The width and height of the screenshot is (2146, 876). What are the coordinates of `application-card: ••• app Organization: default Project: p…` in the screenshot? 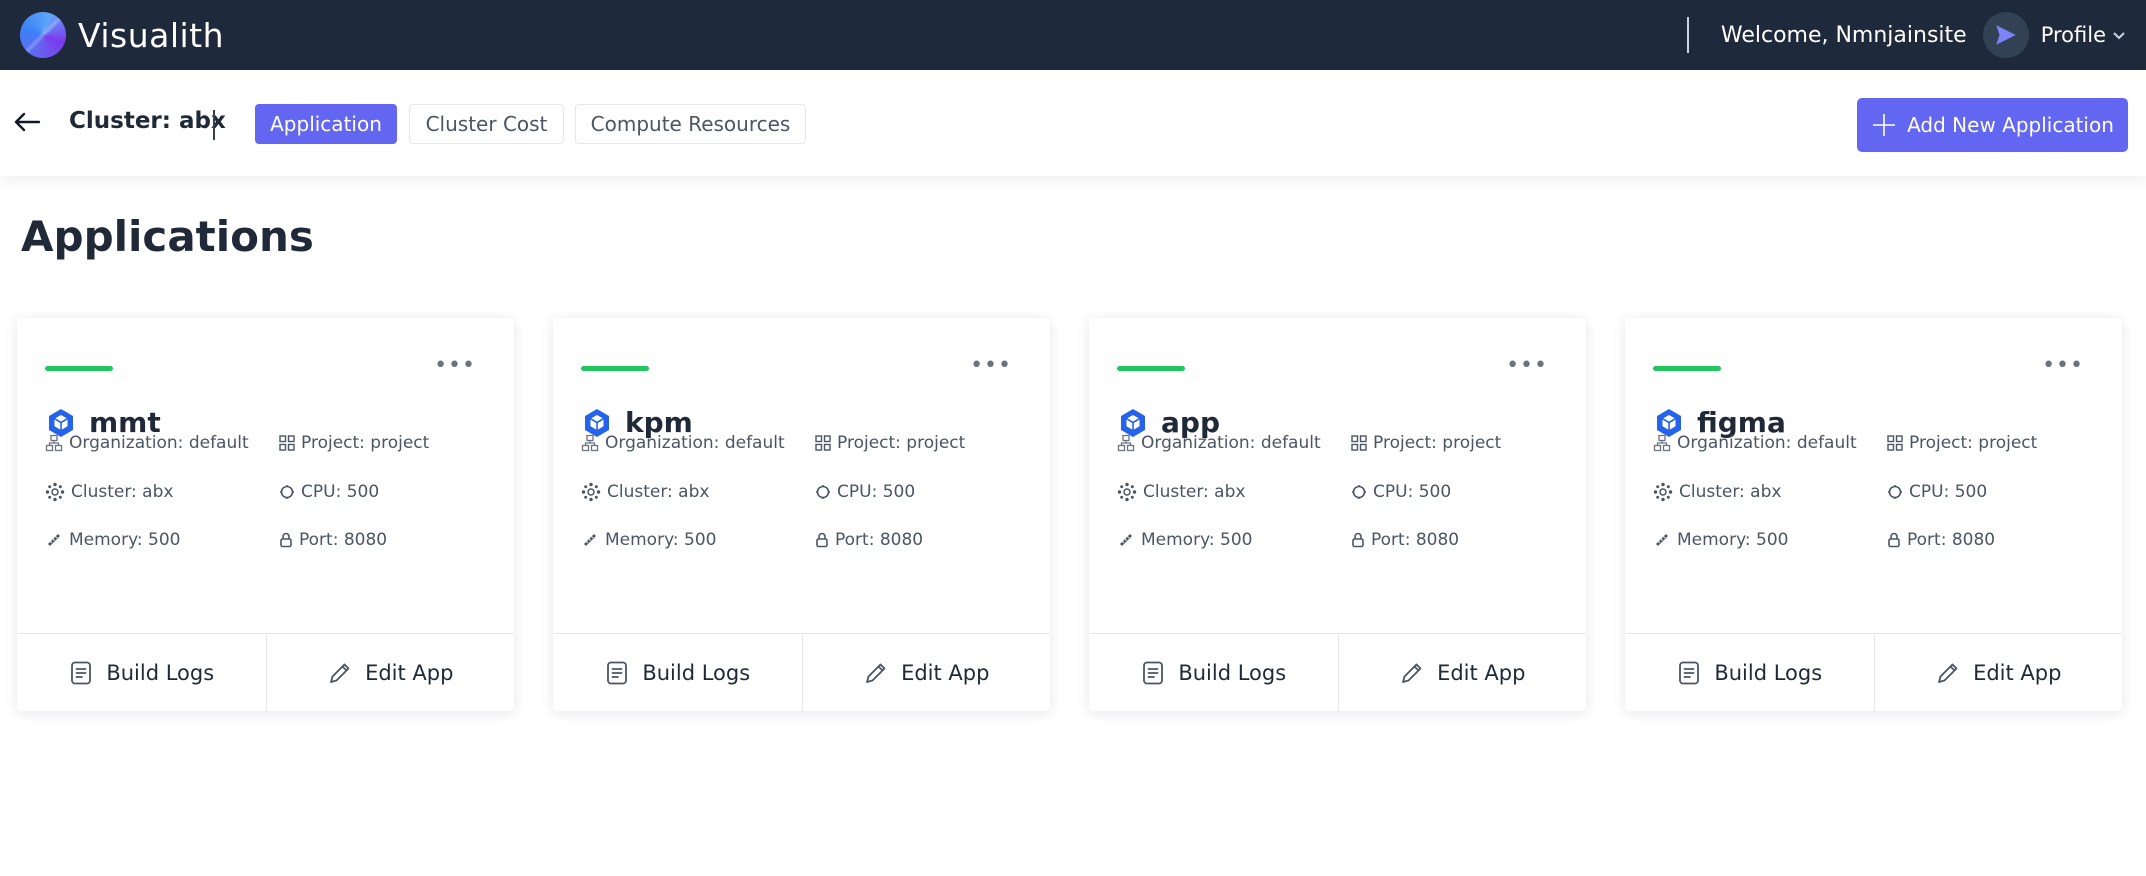 It's located at (1337, 514).